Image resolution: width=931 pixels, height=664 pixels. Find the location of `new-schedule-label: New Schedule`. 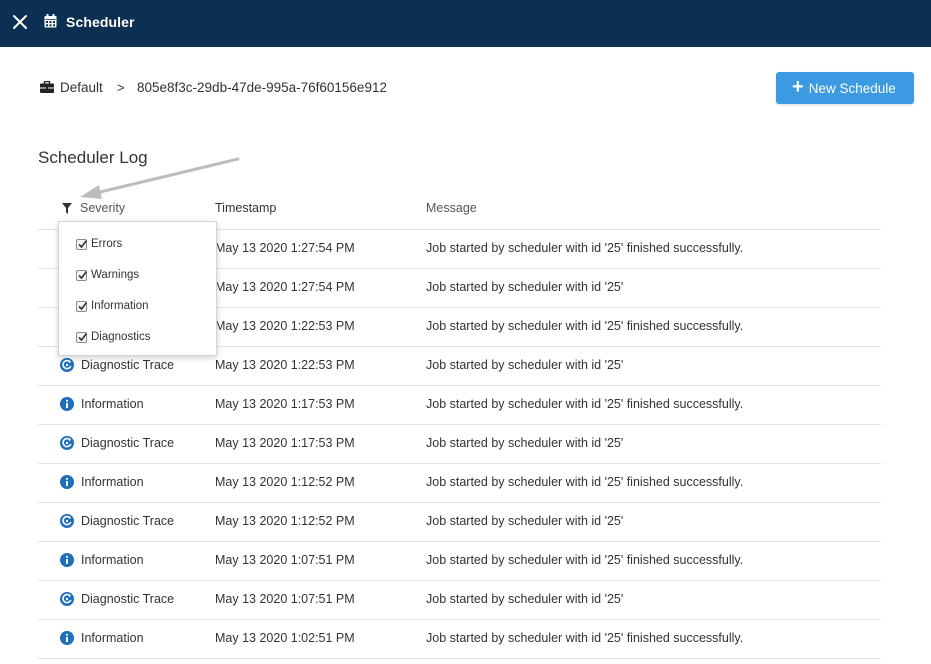

new-schedule-label: New Schedule is located at coordinates (852, 88).